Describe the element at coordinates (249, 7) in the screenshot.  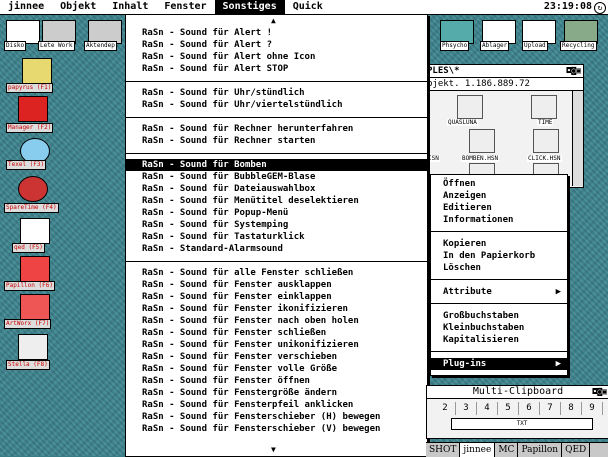
I see `menu-sonstiges: Sonstiges` at that location.